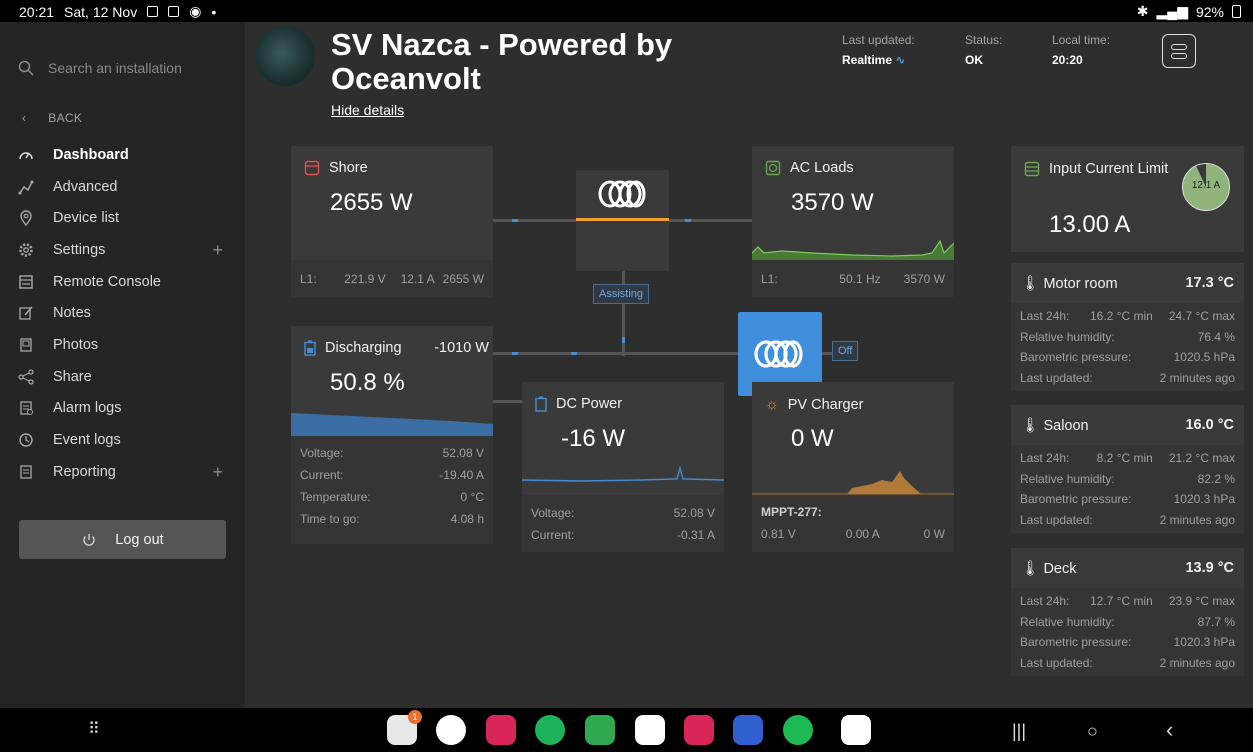 The image size is (1253, 752). I want to click on gmail-app-icon: 1, so click(404, 727).